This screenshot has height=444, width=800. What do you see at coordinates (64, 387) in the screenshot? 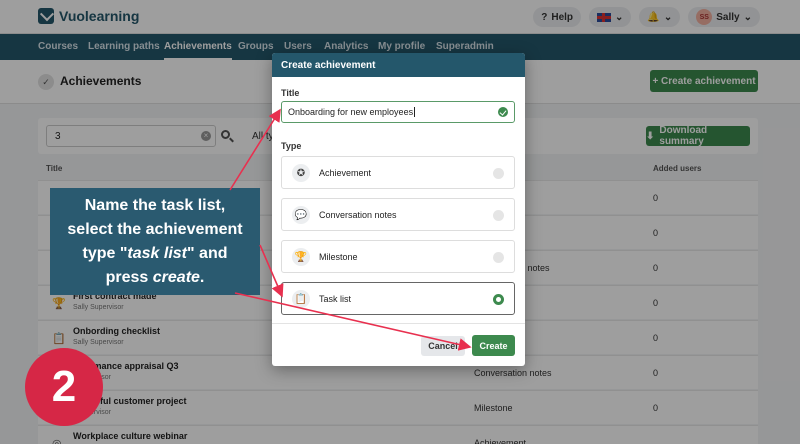
I see `step-number-badge: 2` at bounding box center [64, 387].